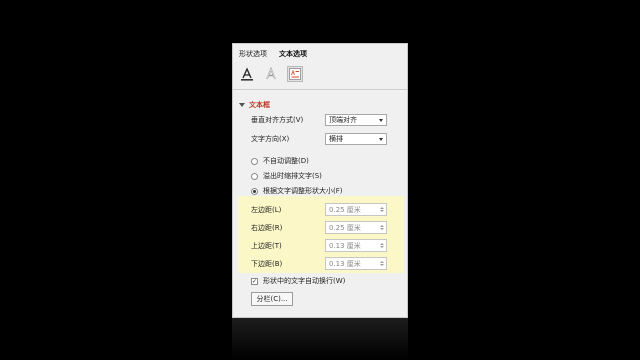  I want to click on divider, so click(320, 89).